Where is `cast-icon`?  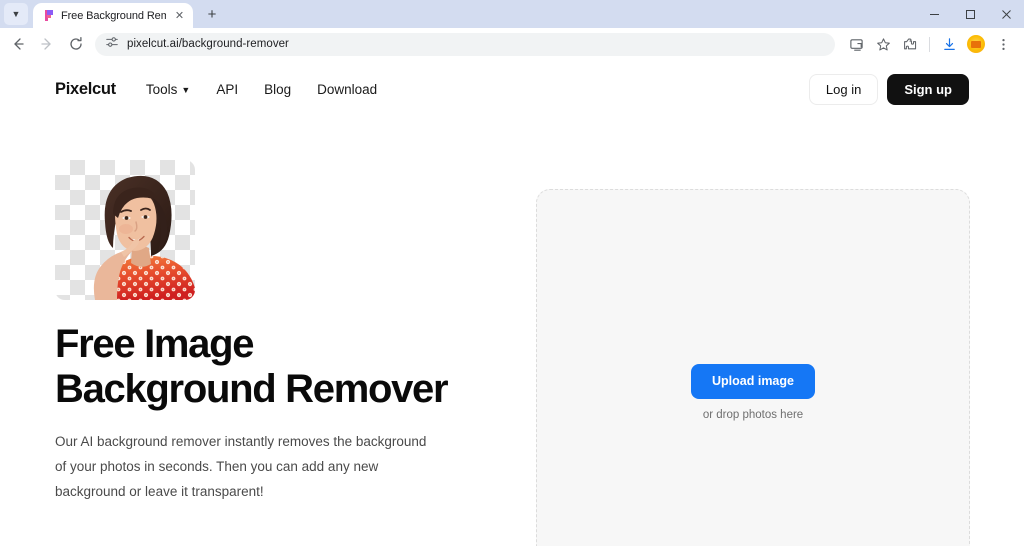 cast-icon is located at coordinates (856, 44).